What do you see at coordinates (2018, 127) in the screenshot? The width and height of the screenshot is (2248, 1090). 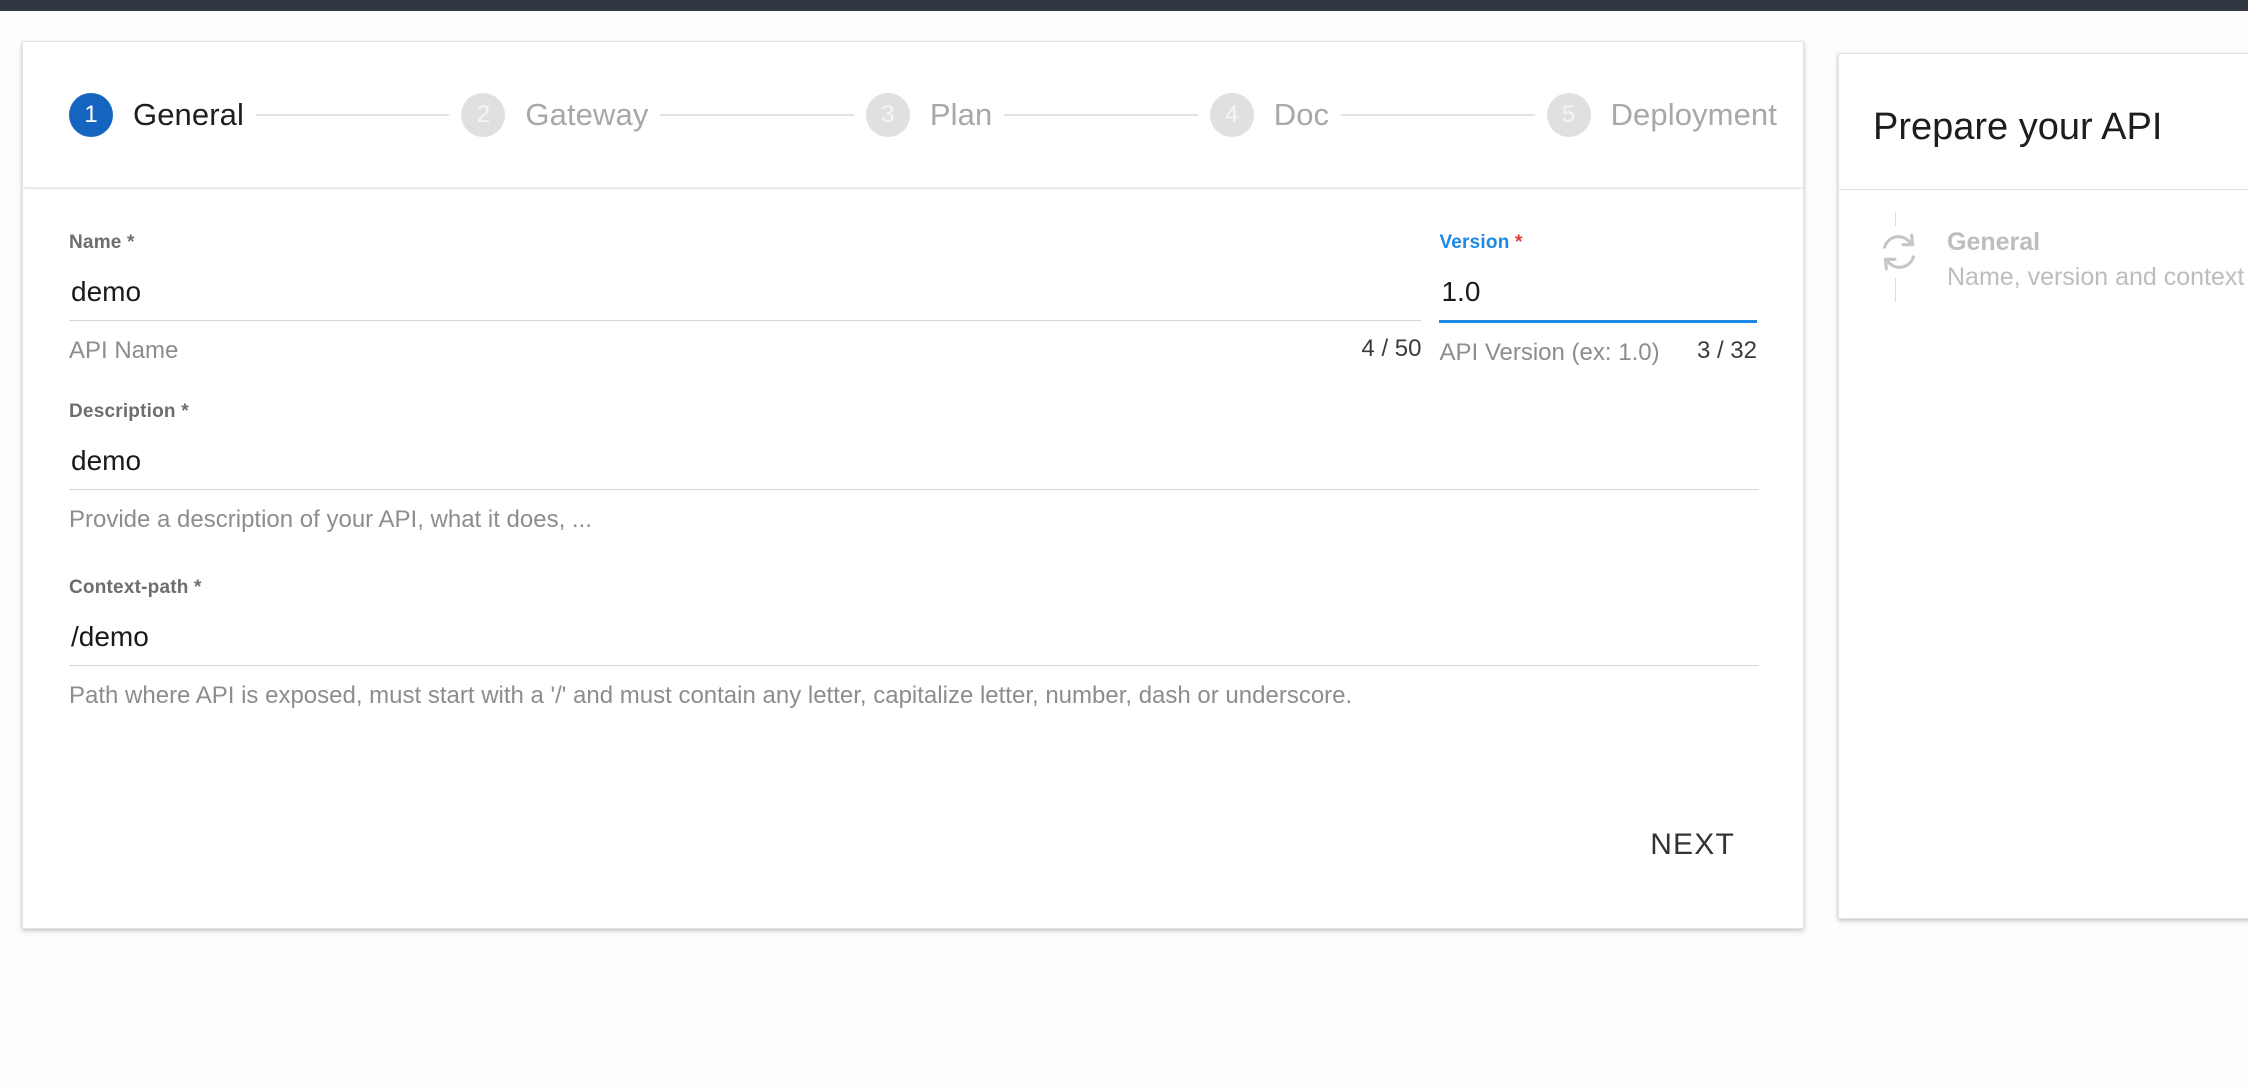 I see `panel-title: Prepare your API` at bounding box center [2018, 127].